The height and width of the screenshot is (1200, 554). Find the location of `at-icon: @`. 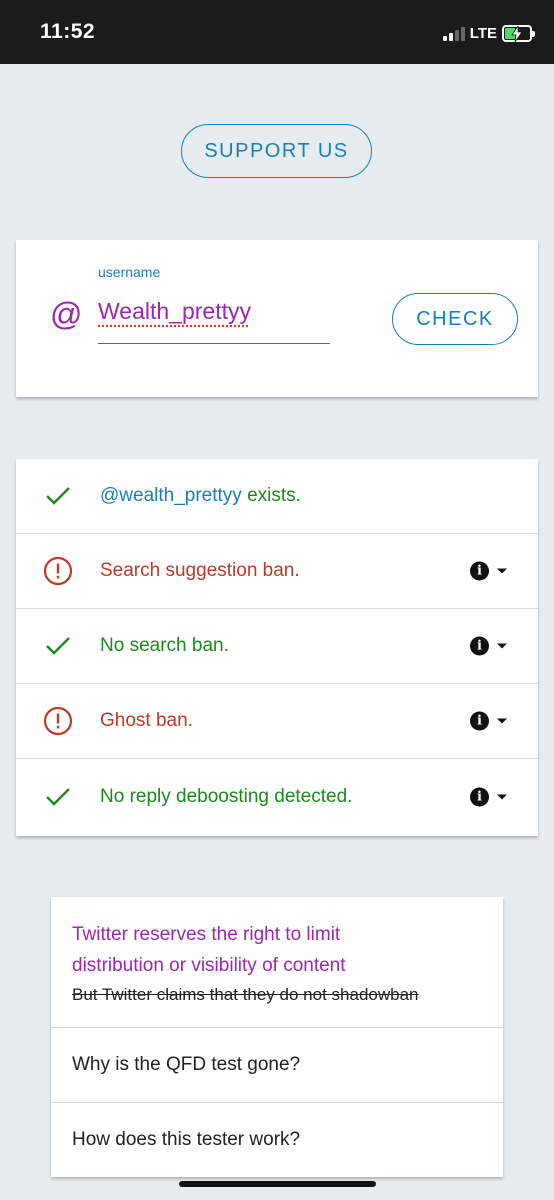

at-icon: @ is located at coordinates (66, 314).